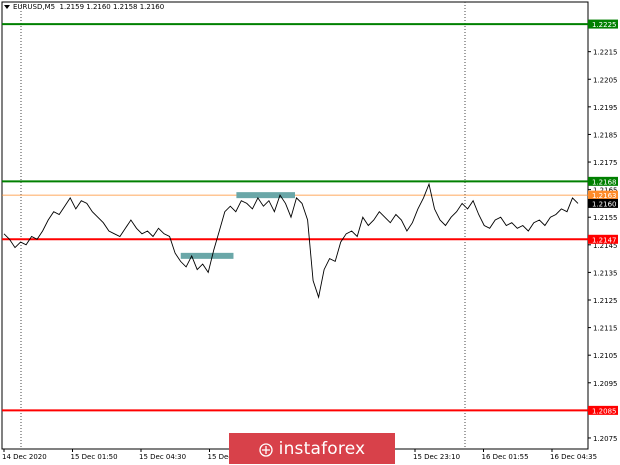 This screenshot has width=620, height=465. Describe the element at coordinates (605, 108) in the screenshot. I see `y-tick-label: 1.2195` at that location.